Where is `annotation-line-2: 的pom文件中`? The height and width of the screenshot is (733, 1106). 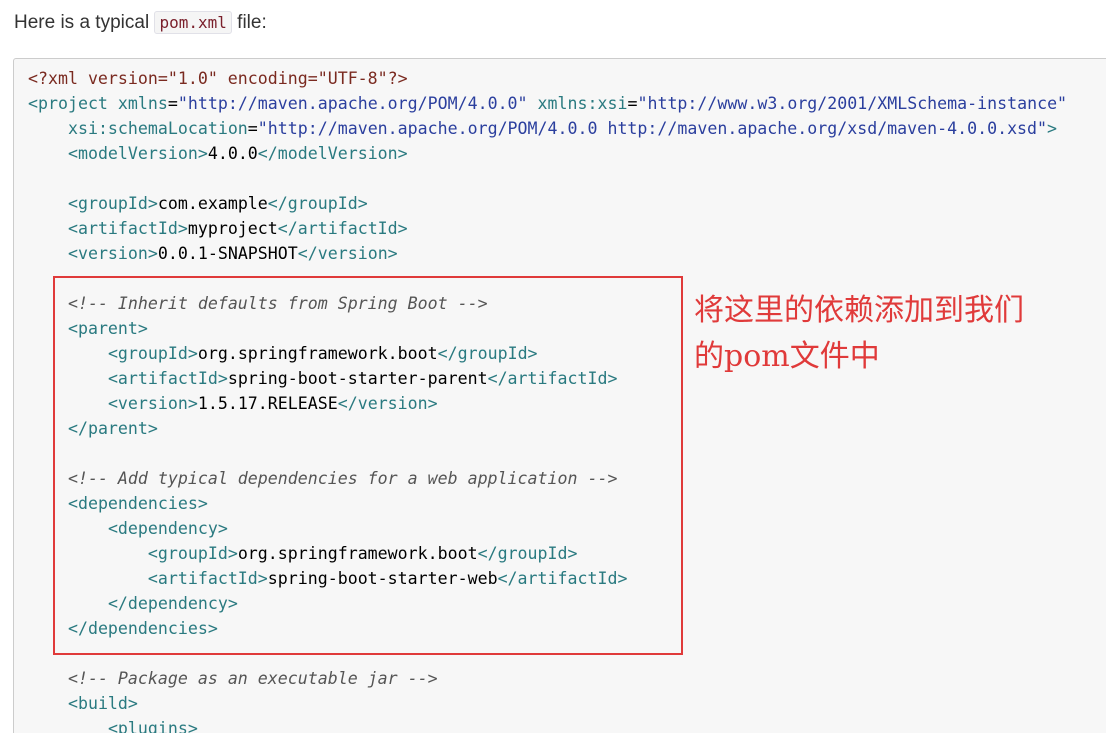 annotation-line-2: 的pom文件中 is located at coordinates (787, 356).